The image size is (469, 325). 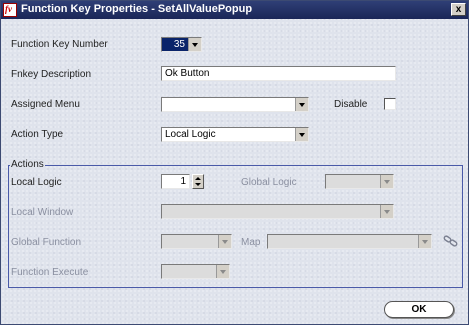 What do you see at coordinates (349, 241) in the screenshot?
I see `map-select` at bounding box center [349, 241].